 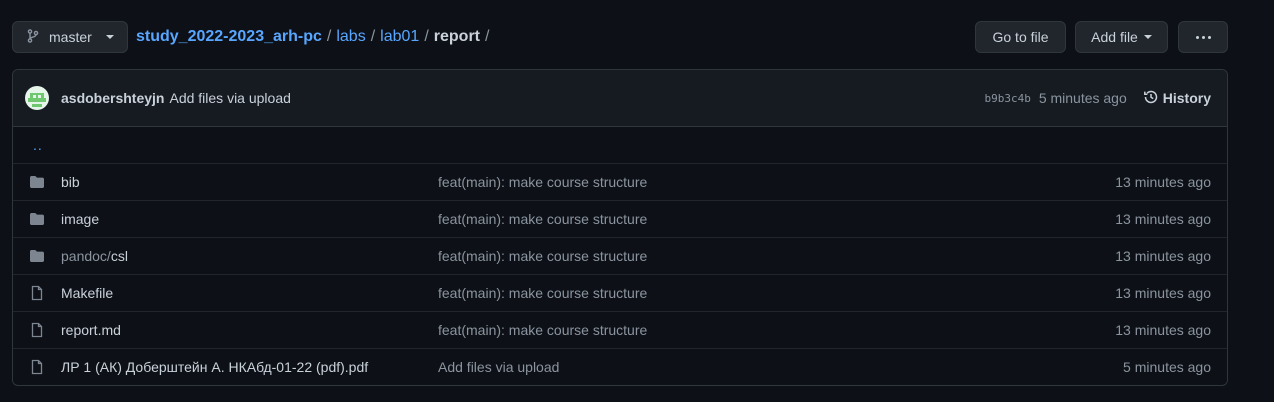 What do you see at coordinates (80, 219) in the screenshot?
I see `file-name: image` at bounding box center [80, 219].